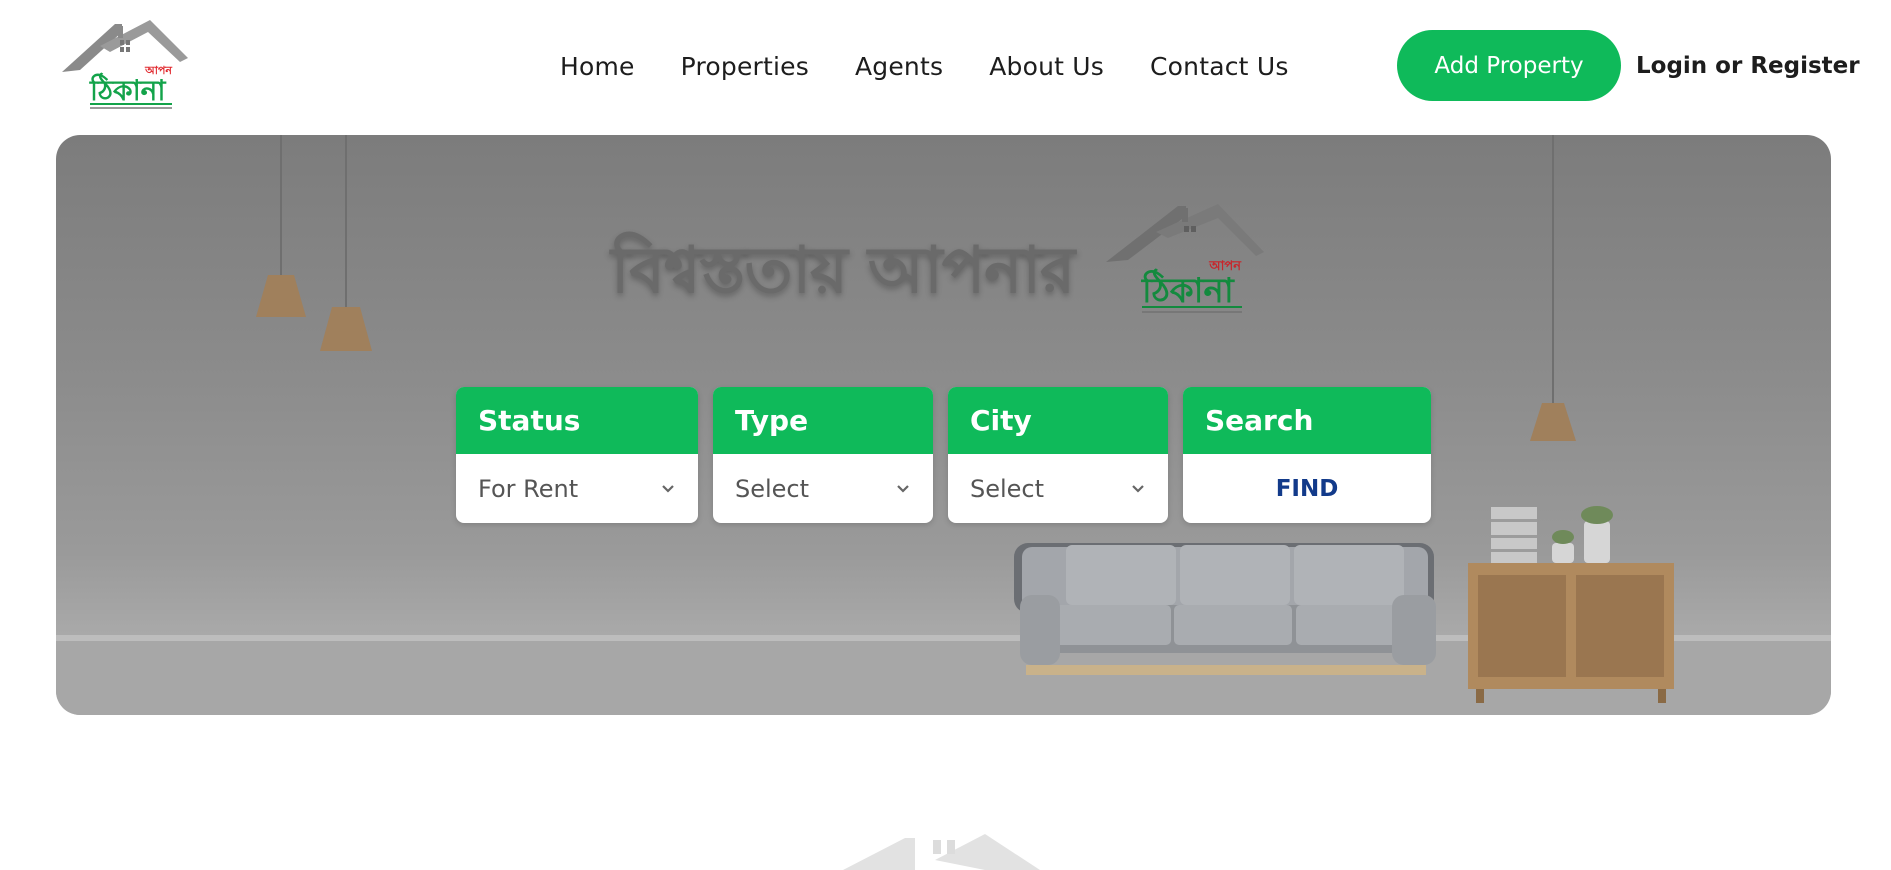  Describe the element at coordinates (843, 270) in the screenshot. I see `hero-tagline: বিশ্বস্ততায় আপনার` at that location.